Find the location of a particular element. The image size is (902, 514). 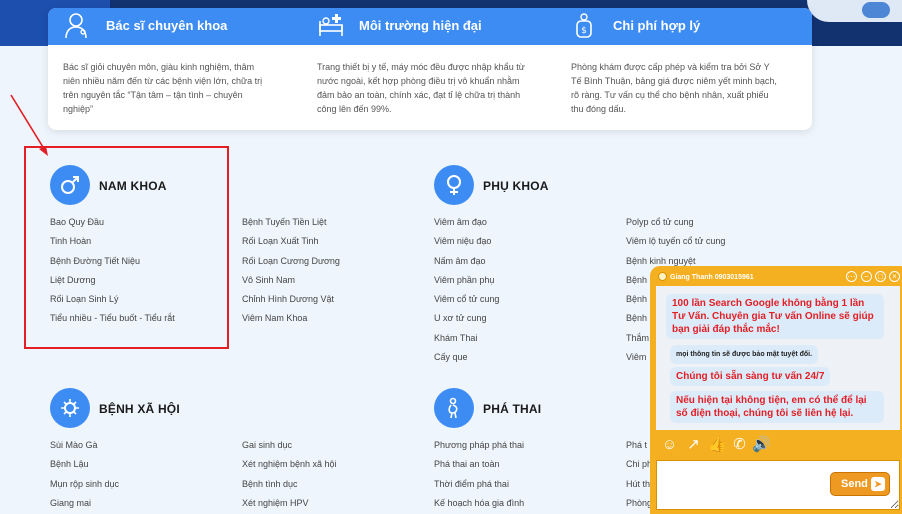

category-link: Rối Loạn Sinh Lý is located at coordinates (112, 302).